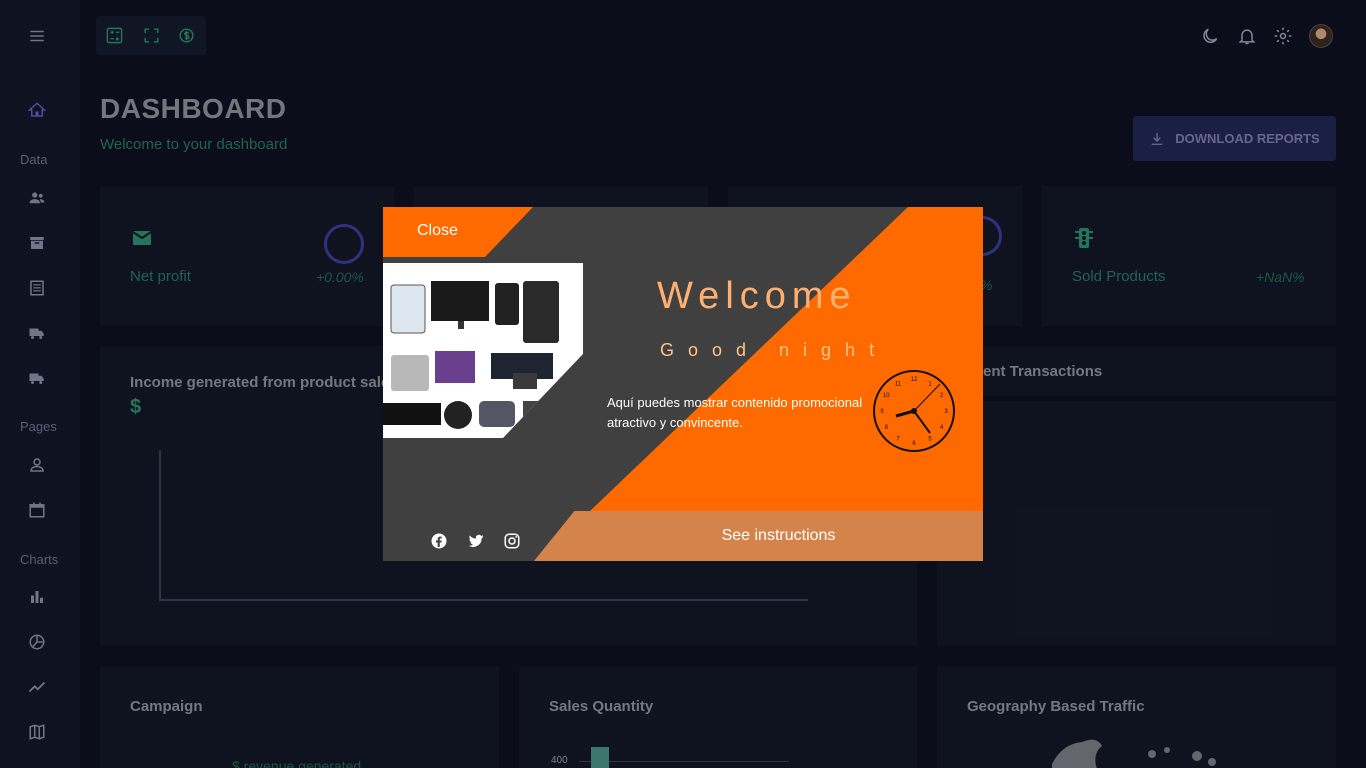 The image size is (1366, 768). Describe the element at coordinates (930, 440) in the screenshot. I see `clock-number: 5` at that location.